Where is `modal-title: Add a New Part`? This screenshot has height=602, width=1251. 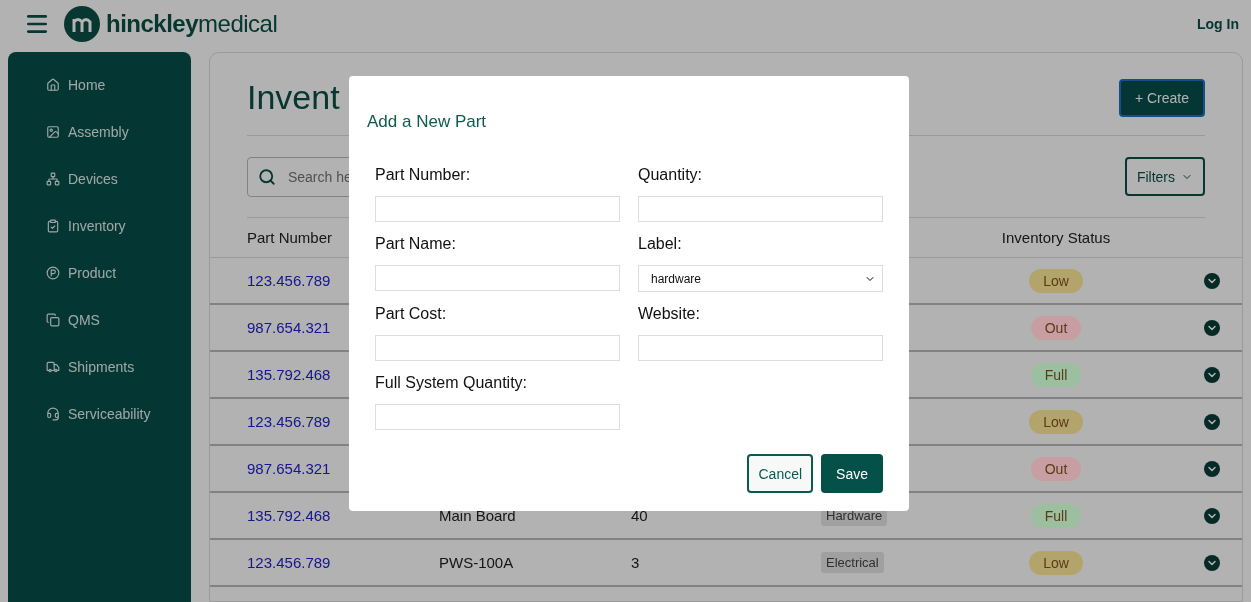
modal-title: Add a New Part is located at coordinates (427, 122).